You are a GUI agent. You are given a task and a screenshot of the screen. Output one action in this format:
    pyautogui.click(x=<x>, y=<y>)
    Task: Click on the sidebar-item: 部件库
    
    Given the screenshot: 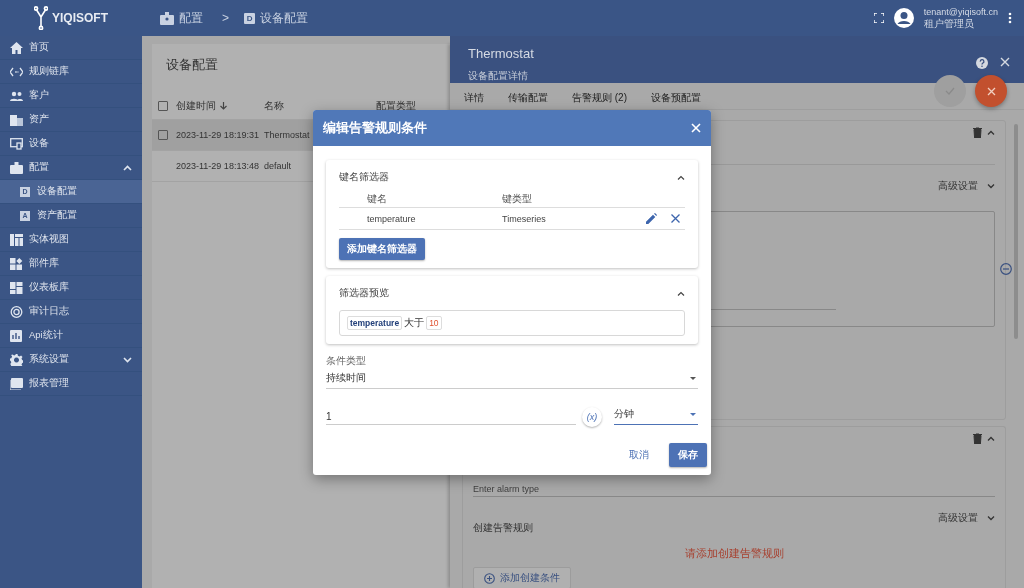 What is the action you would take?
    pyautogui.click(x=71, y=264)
    